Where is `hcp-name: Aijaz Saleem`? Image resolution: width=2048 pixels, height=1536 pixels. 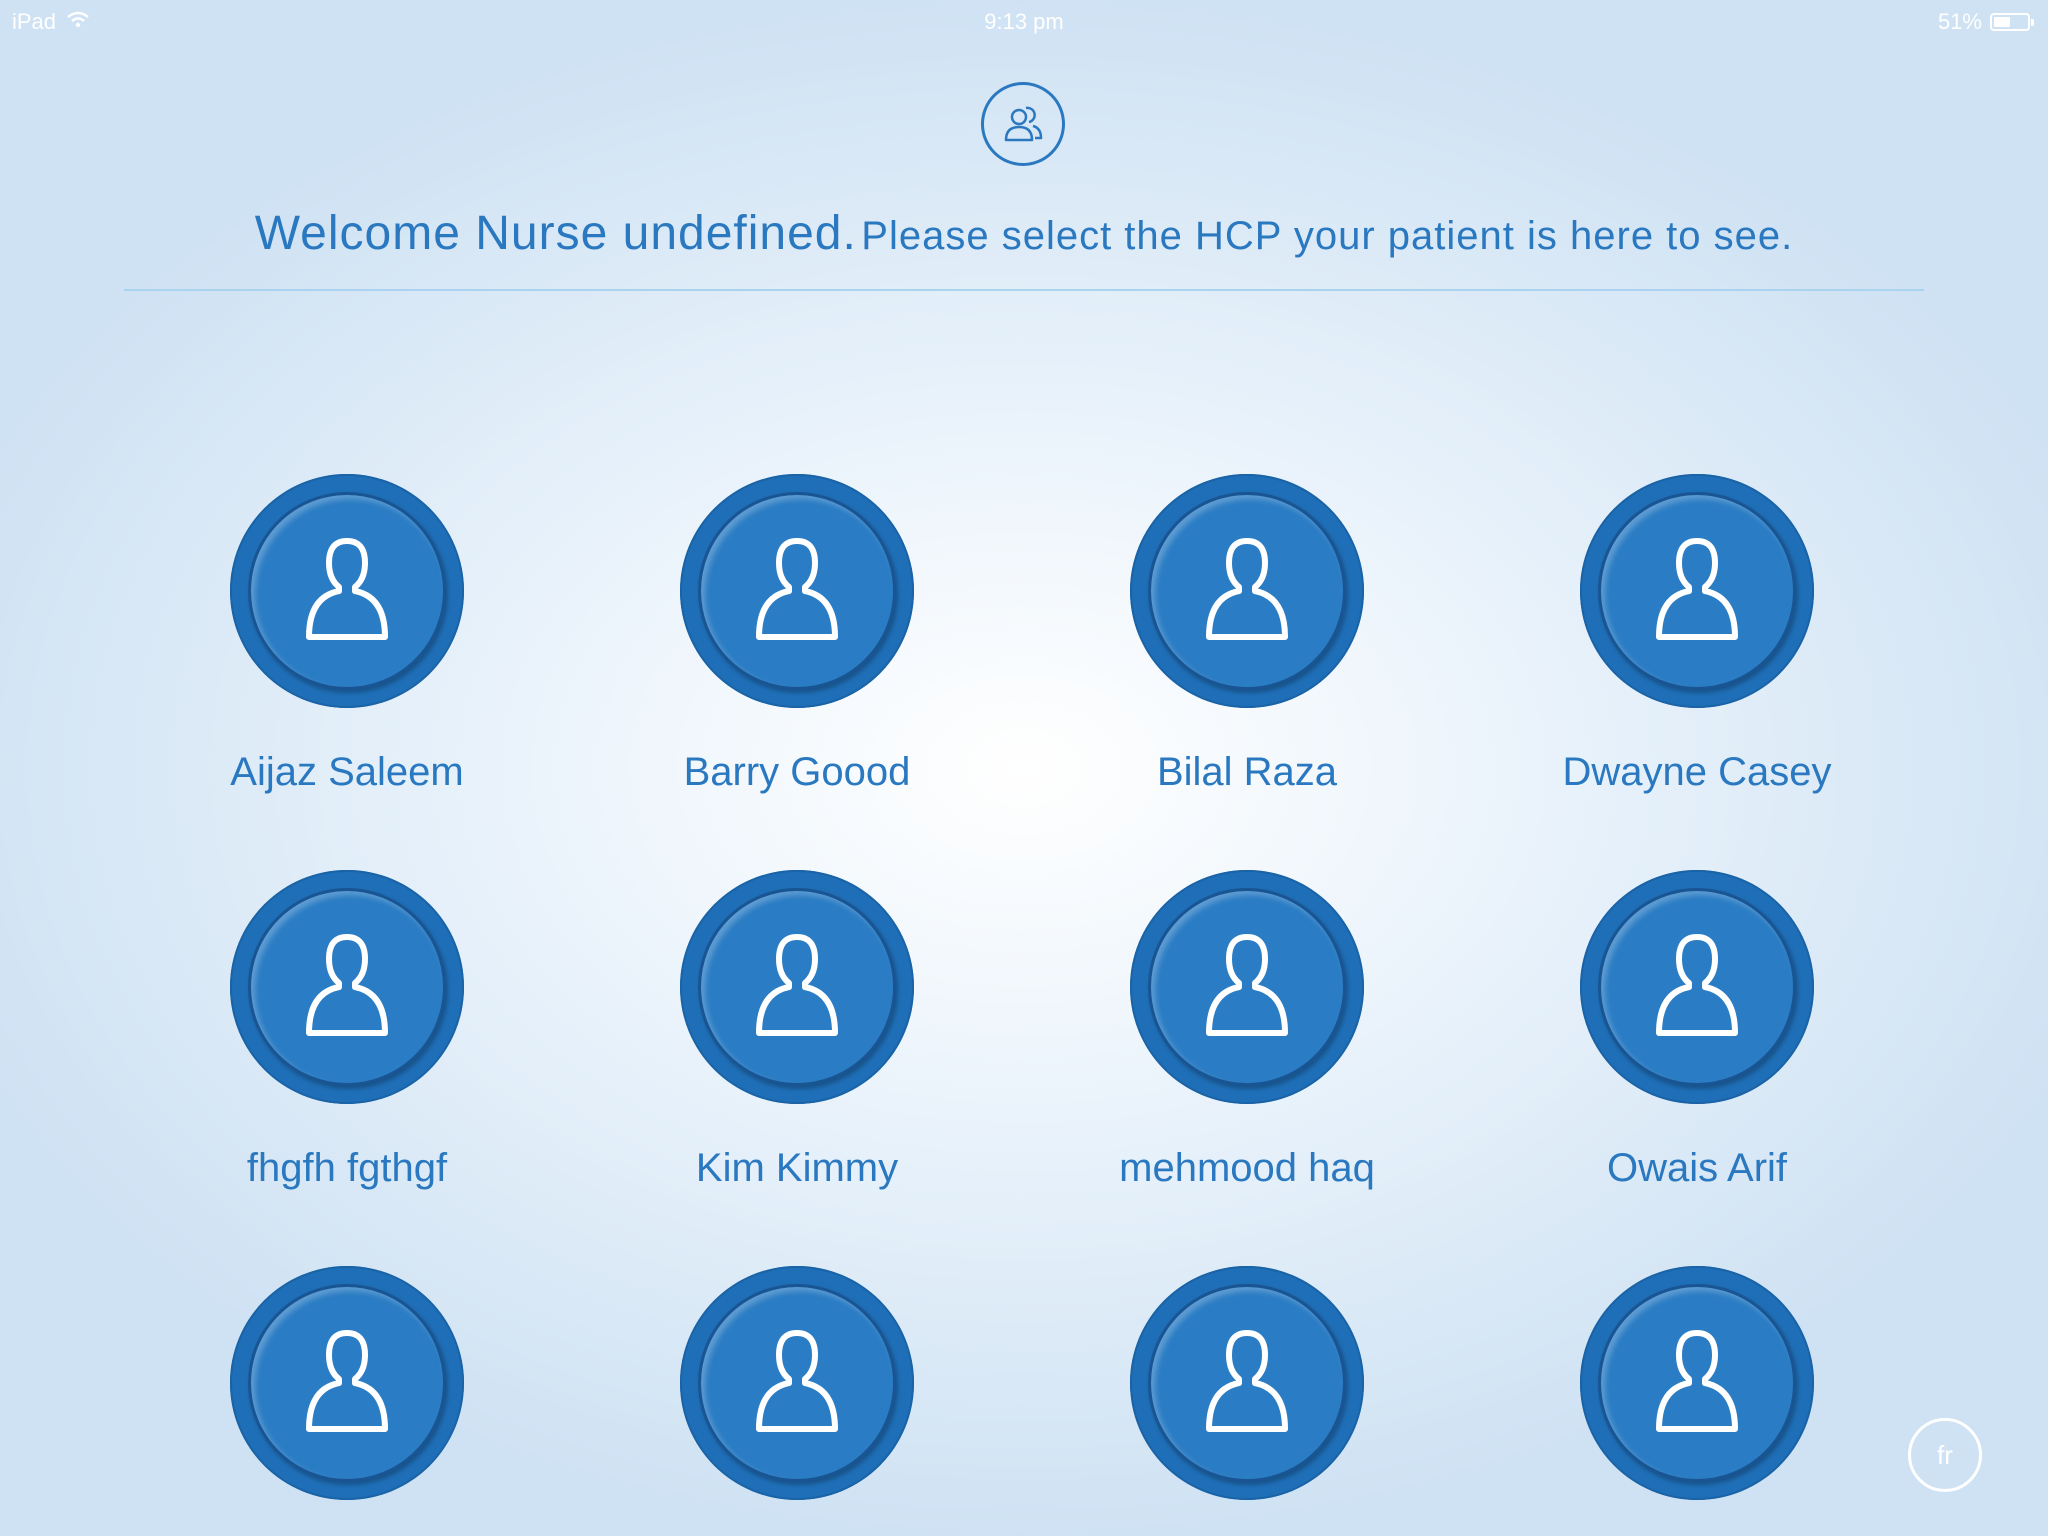
hcp-name: Aijaz Saleem is located at coordinates (347, 772).